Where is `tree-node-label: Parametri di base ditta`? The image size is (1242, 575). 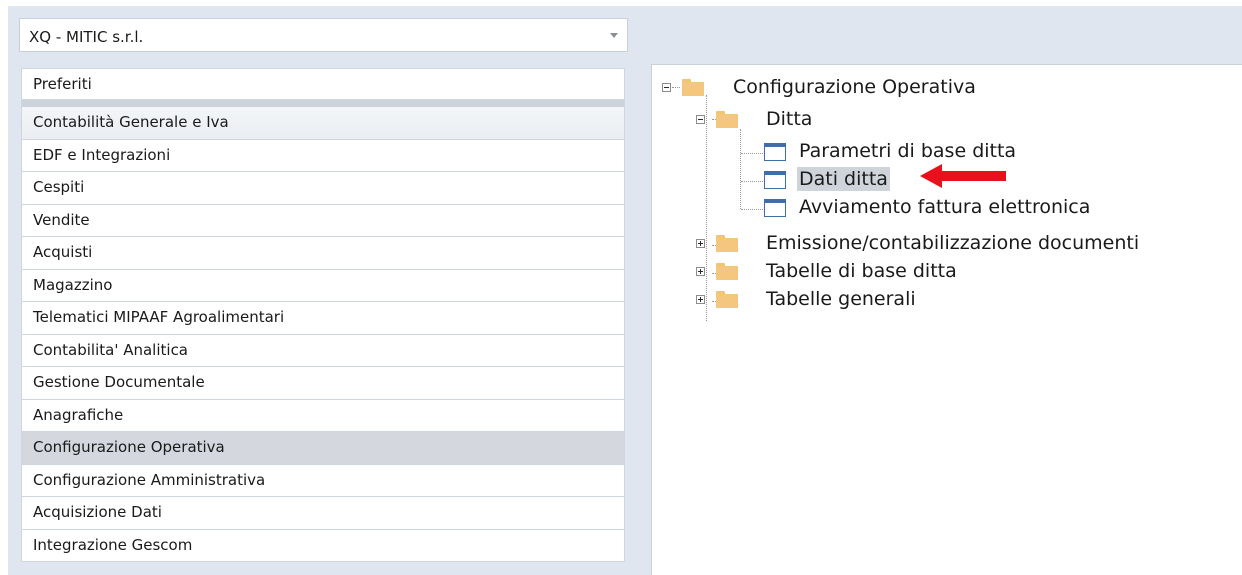 tree-node-label: Parametri di base ditta is located at coordinates (908, 151).